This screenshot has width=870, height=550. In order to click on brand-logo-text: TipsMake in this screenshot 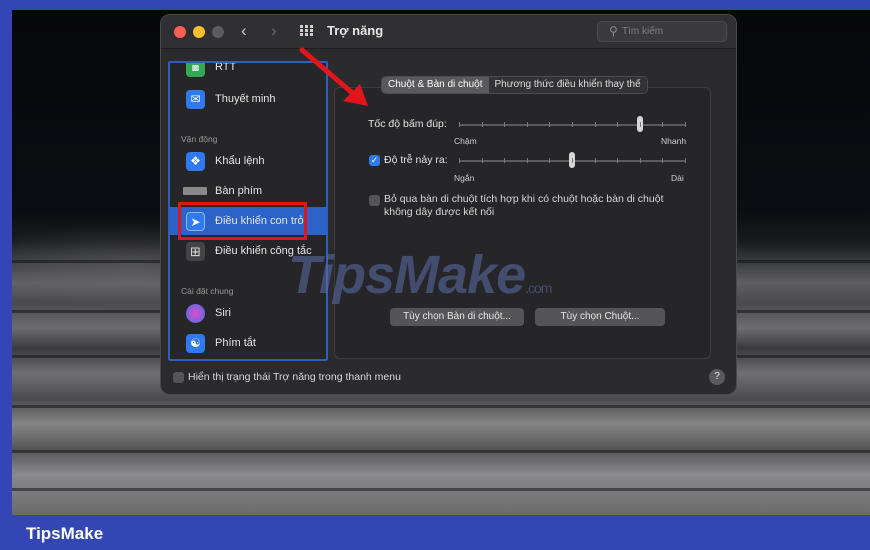, I will do `click(65, 533)`.